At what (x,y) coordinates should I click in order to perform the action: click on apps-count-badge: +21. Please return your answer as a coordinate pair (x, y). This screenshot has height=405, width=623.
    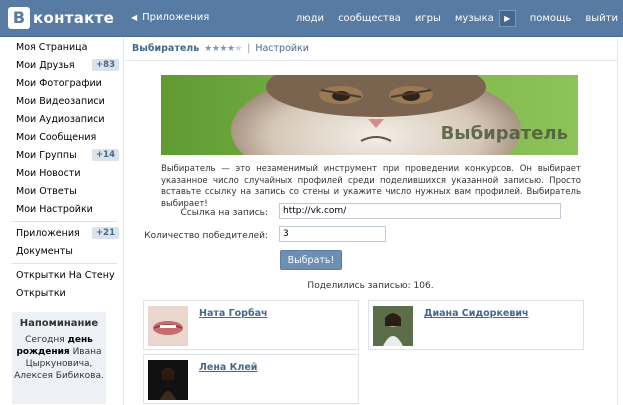
    Looking at the image, I should click on (105, 233).